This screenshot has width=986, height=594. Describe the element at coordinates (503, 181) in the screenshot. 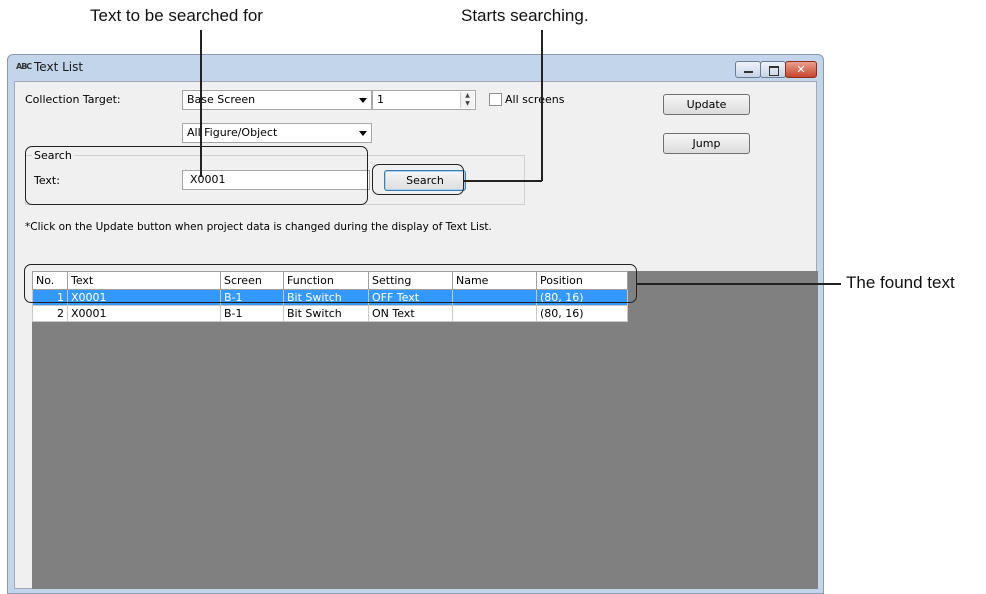

I see `callout-line-starts-search-h` at that location.